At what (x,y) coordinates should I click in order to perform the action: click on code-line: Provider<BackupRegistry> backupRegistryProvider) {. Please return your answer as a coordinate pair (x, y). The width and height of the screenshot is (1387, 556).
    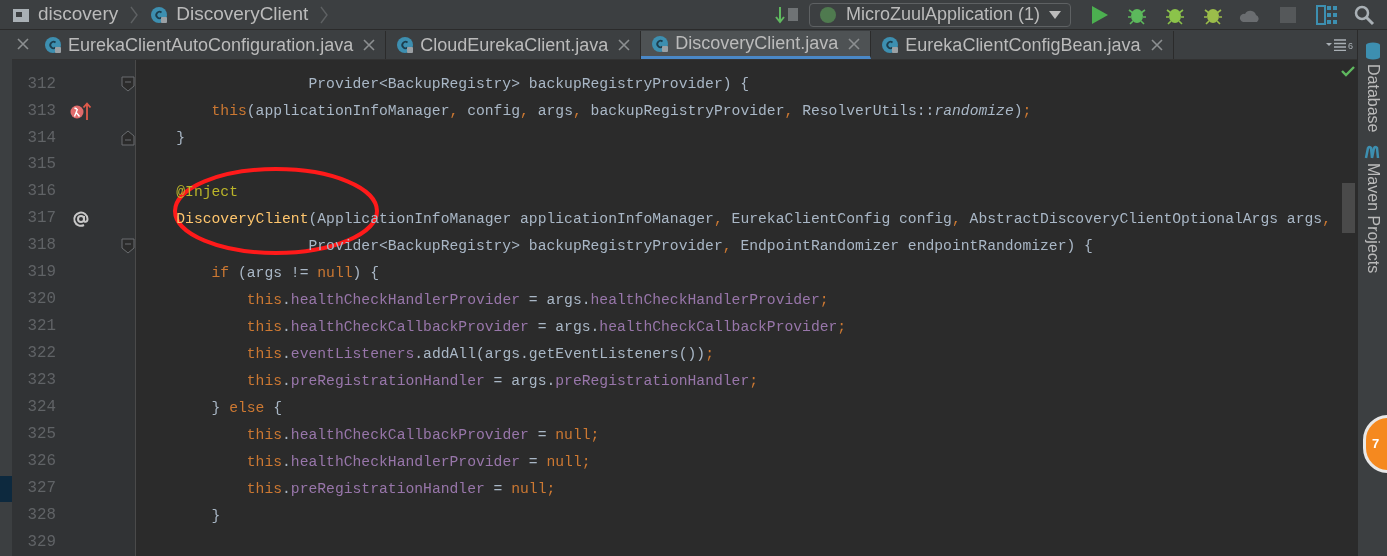
    Looking at the image, I should click on (528, 85).